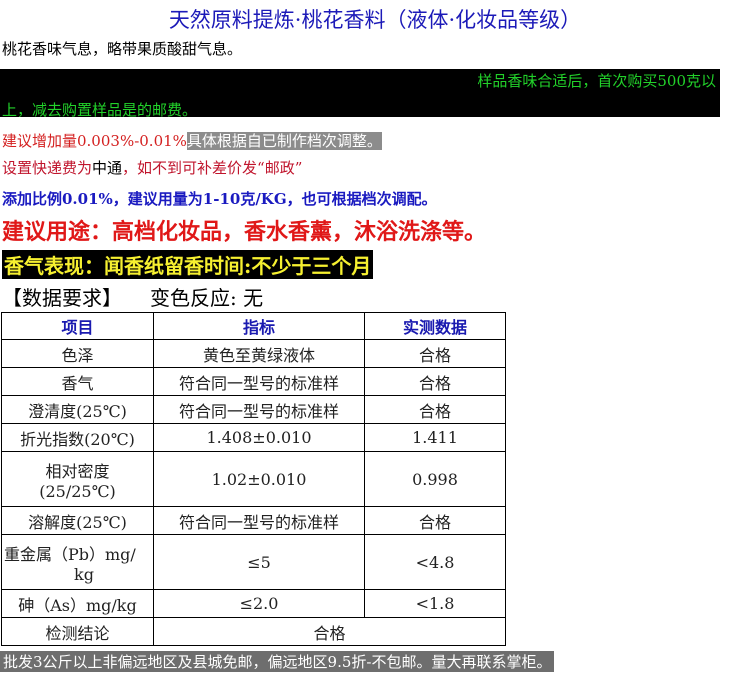 This screenshot has height=677, width=750. What do you see at coordinates (259, 326) in the screenshot?
I see `column-header-spec: 指标` at bounding box center [259, 326].